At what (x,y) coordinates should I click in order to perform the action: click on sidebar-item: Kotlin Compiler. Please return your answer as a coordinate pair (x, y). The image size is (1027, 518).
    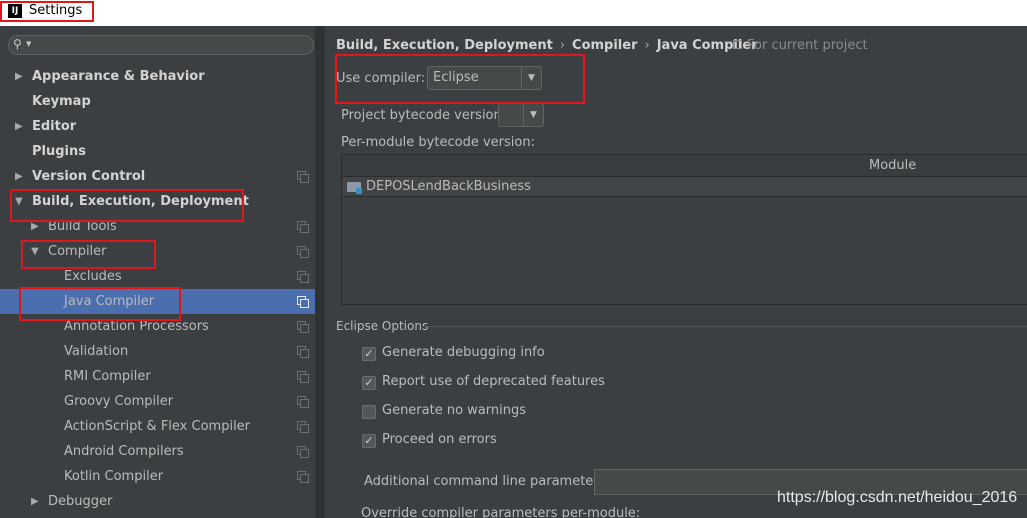
    Looking at the image, I should click on (157, 476).